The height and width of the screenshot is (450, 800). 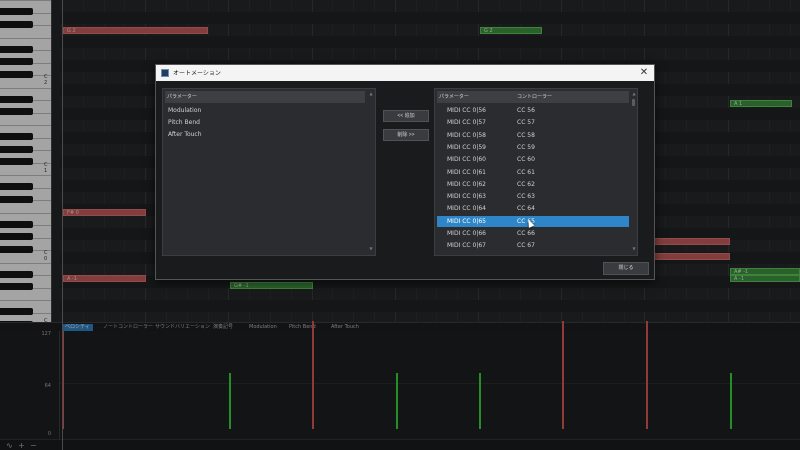 What do you see at coordinates (467, 184) in the screenshot?
I see `parameter-name: MIDI CC 0|62` at bounding box center [467, 184].